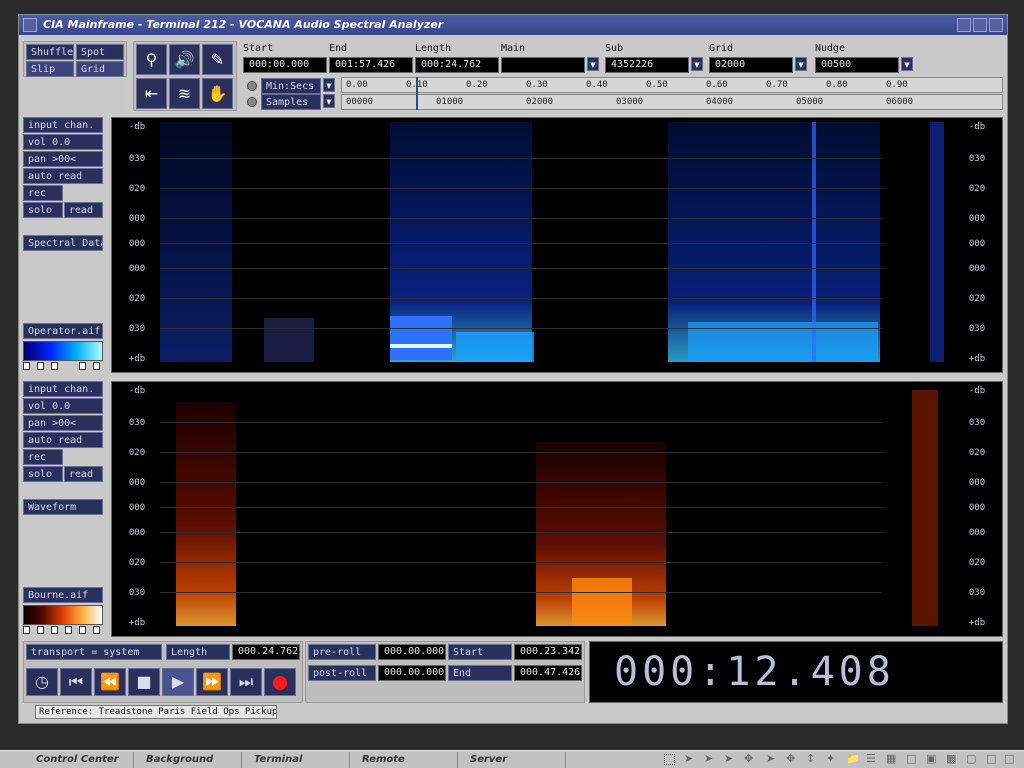  I want to click on track1-volume: vol 0.0, so click(63, 142).